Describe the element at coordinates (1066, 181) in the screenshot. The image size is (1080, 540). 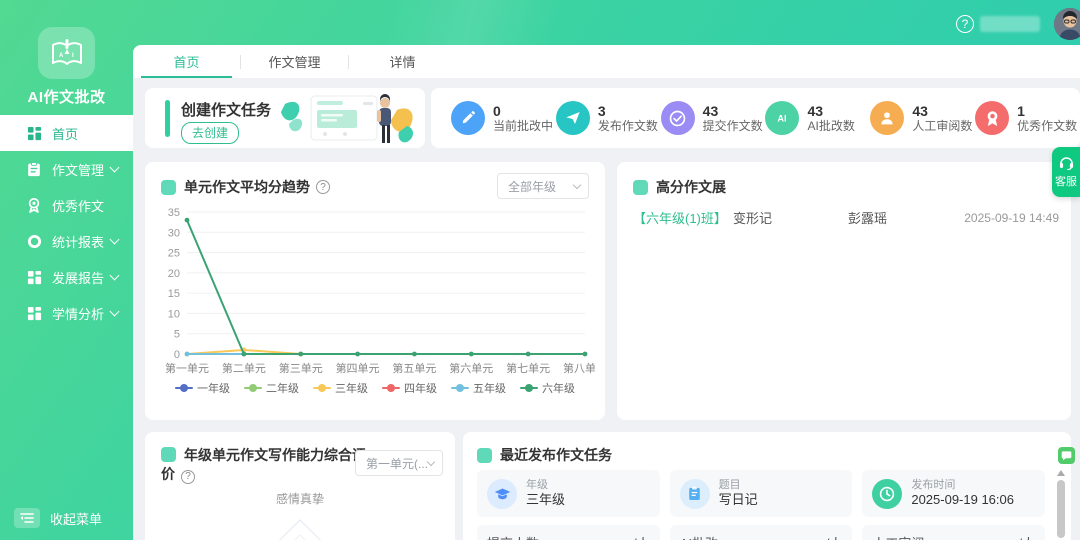
I see `customer-service-label: 客服` at that location.